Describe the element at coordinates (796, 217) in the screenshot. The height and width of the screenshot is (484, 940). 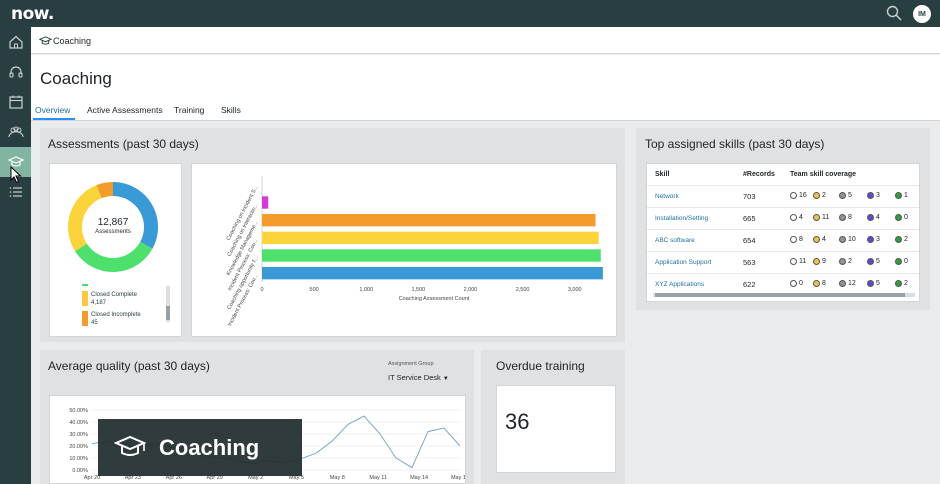
I see `coverage-count: 4` at that location.